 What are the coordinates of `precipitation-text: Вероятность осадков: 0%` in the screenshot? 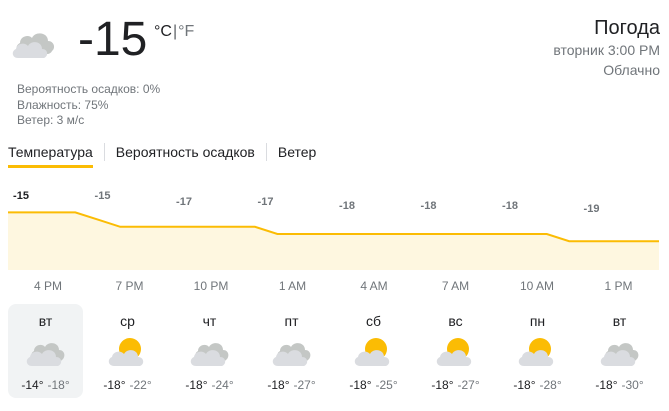 It's located at (89, 89).